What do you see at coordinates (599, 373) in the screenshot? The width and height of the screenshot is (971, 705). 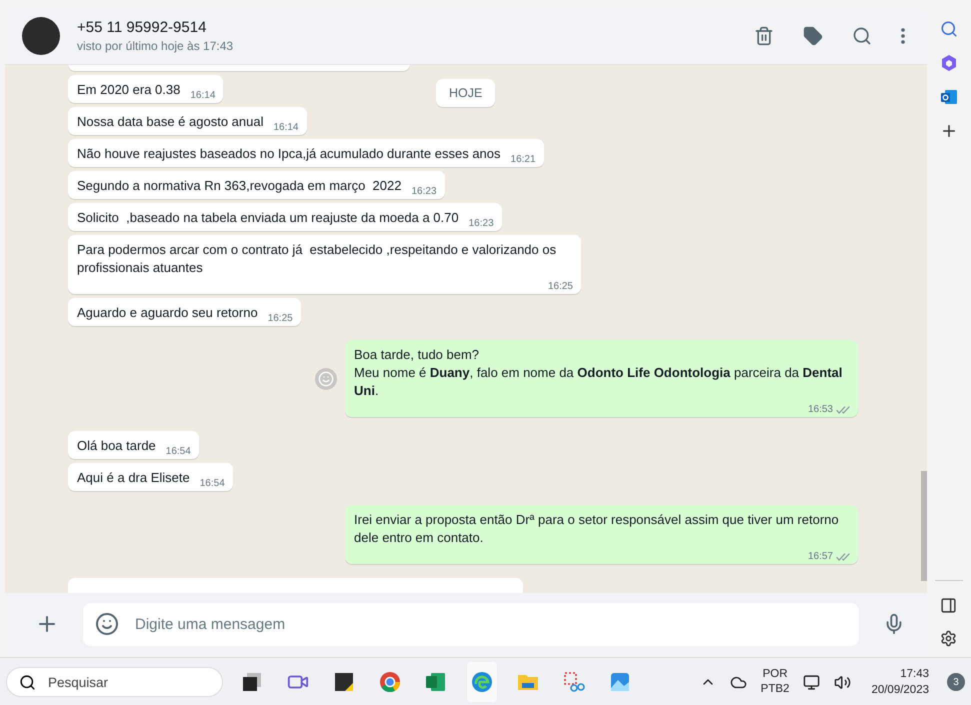 I see `message-text: Boa tarde, tudo bem? Meu nome é Duany, falo em nome da Odonto Life Odontologia parceira da Dental Uni.` at bounding box center [599, 373].